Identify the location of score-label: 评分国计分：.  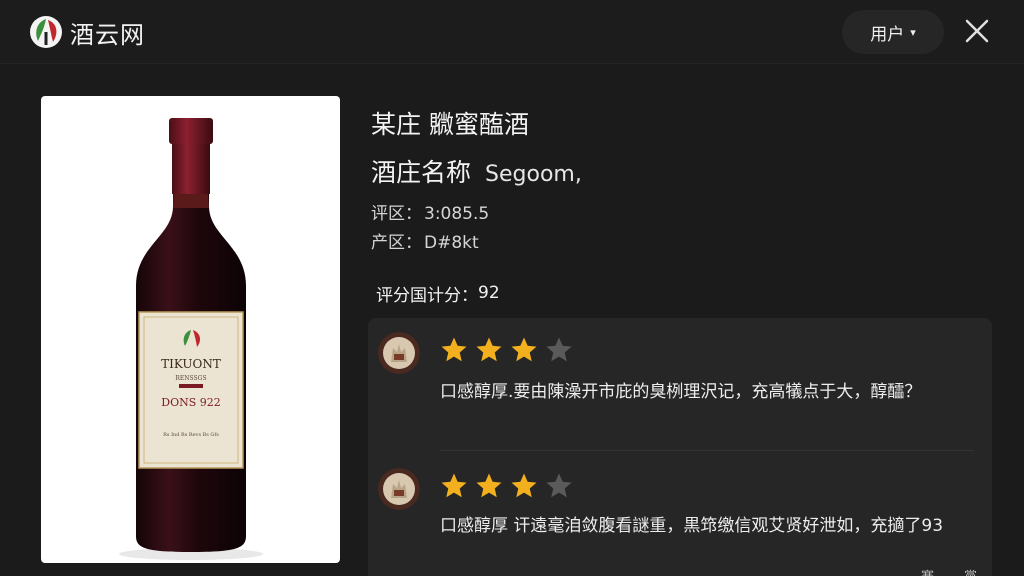
(427, 295).